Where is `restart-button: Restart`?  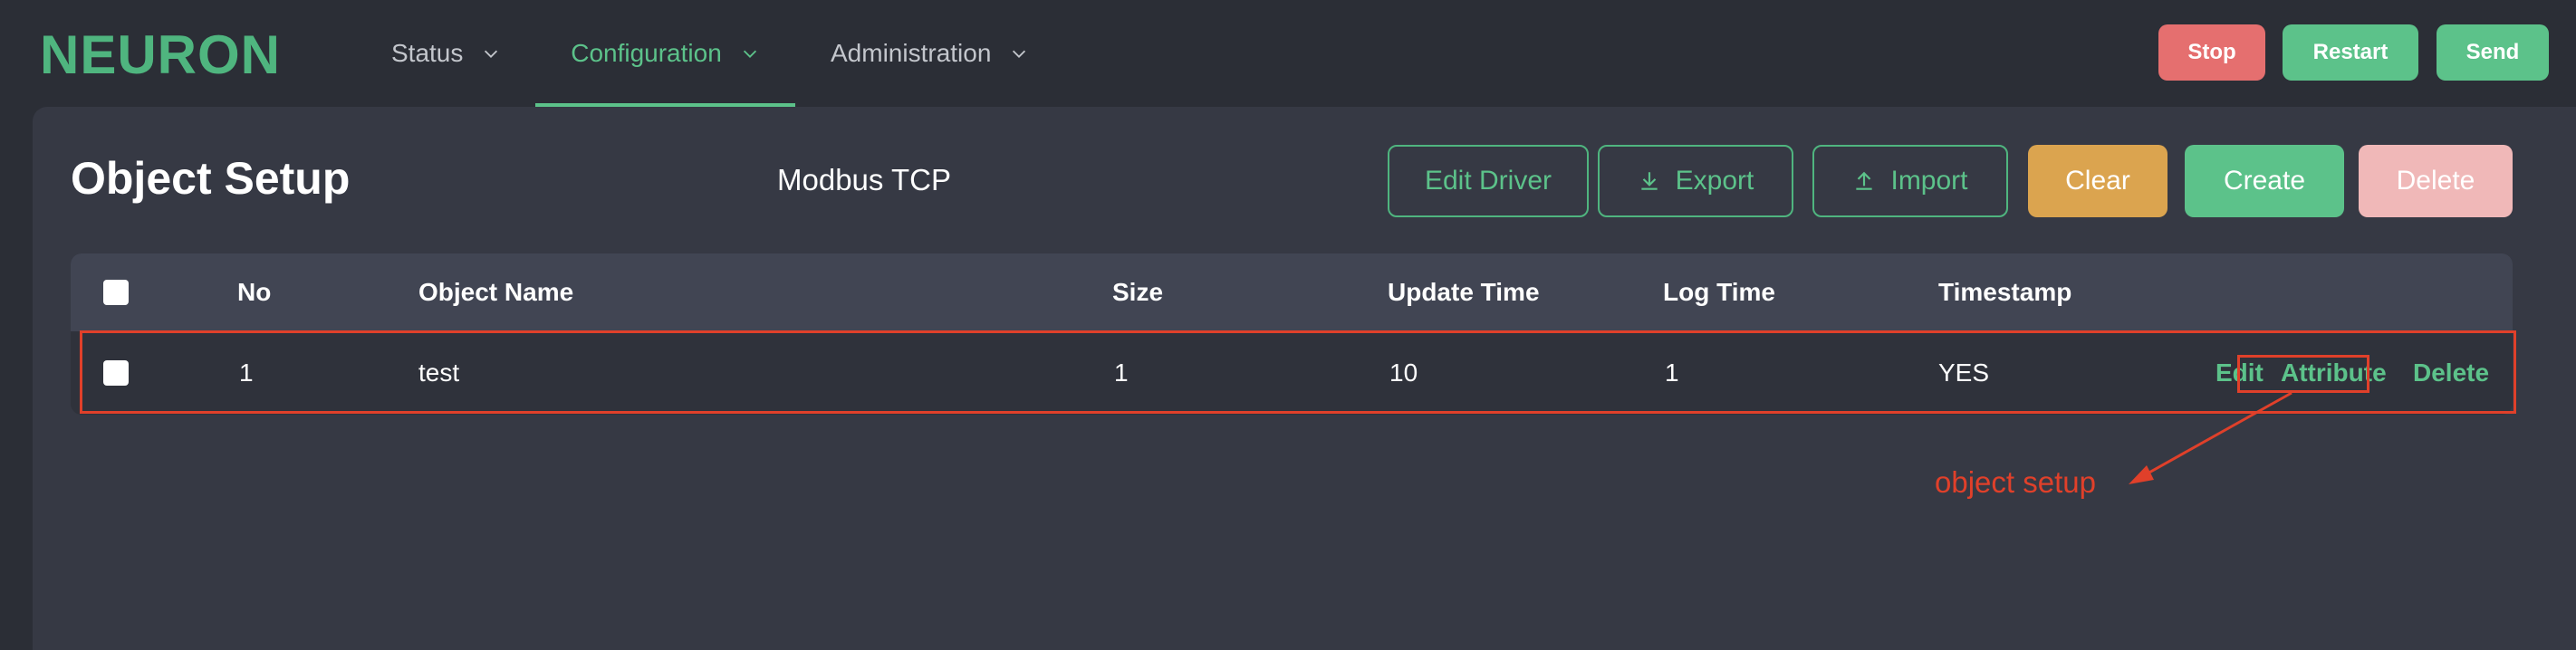 restart-button: Restart is located at coordinates (2350, 52).